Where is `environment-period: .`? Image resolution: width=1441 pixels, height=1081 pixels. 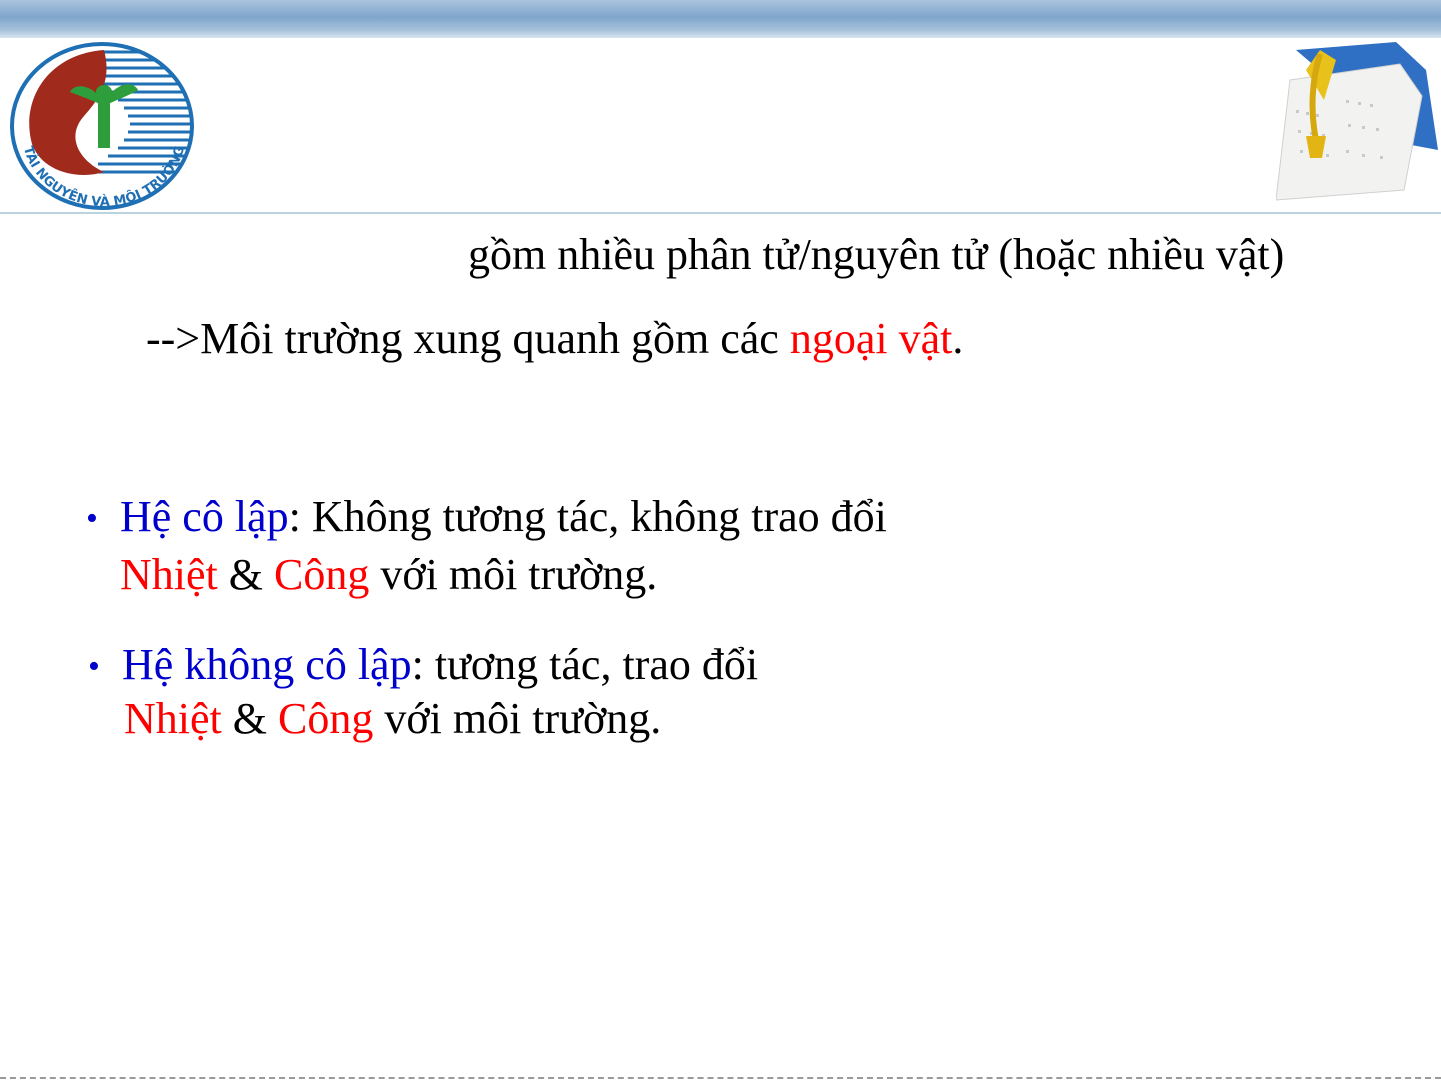
environment-period: . is located at coordinates (958, 338).